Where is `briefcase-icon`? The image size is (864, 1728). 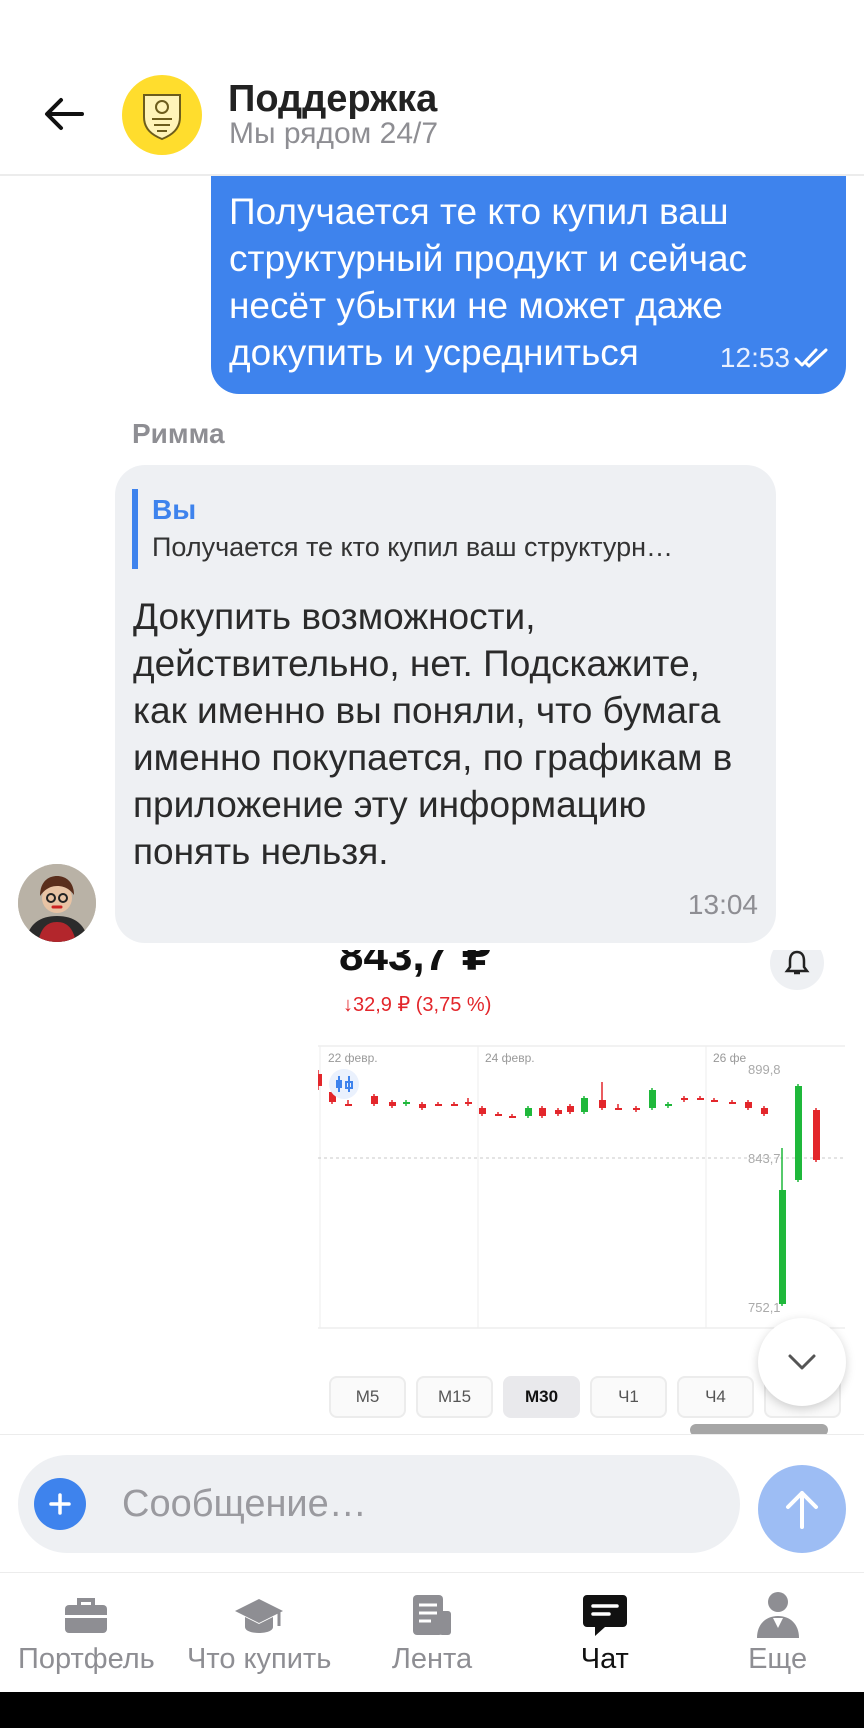 briefcase-icon is located at coordinates (86, 1615).